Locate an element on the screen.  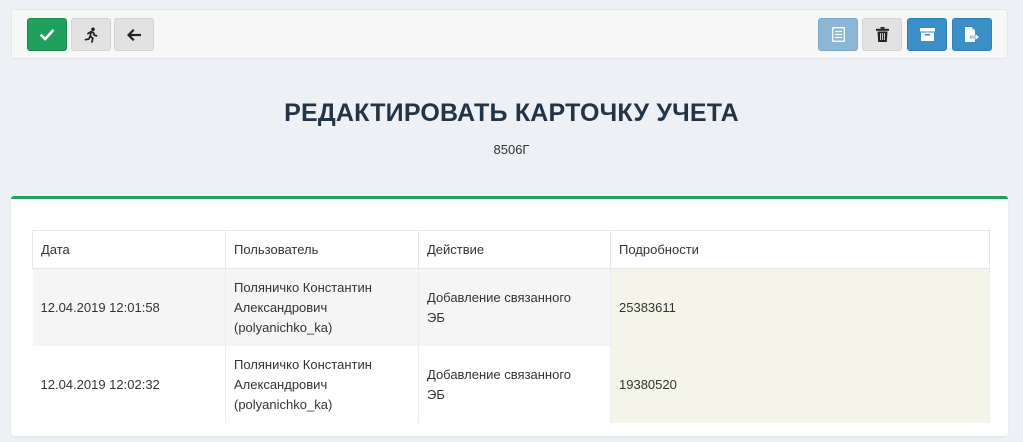
checkmark-icon is located at coordinates (47, 34).